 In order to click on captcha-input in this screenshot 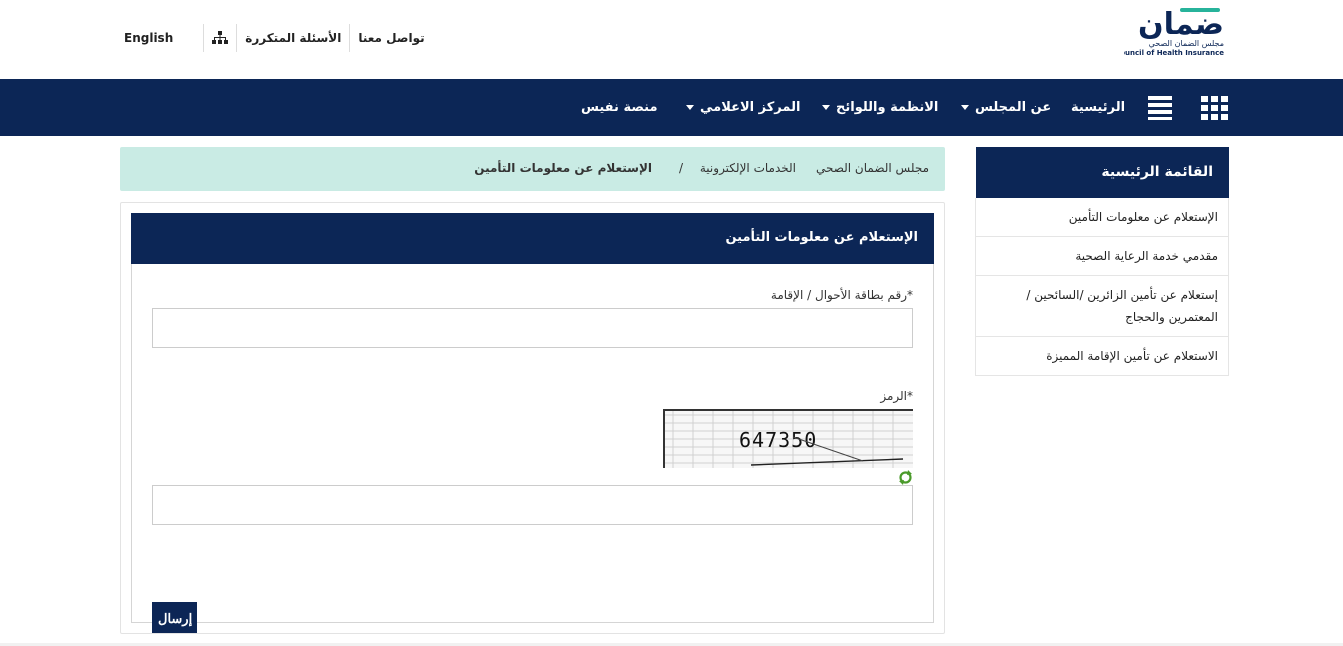, I will do `click(532, 505)`.